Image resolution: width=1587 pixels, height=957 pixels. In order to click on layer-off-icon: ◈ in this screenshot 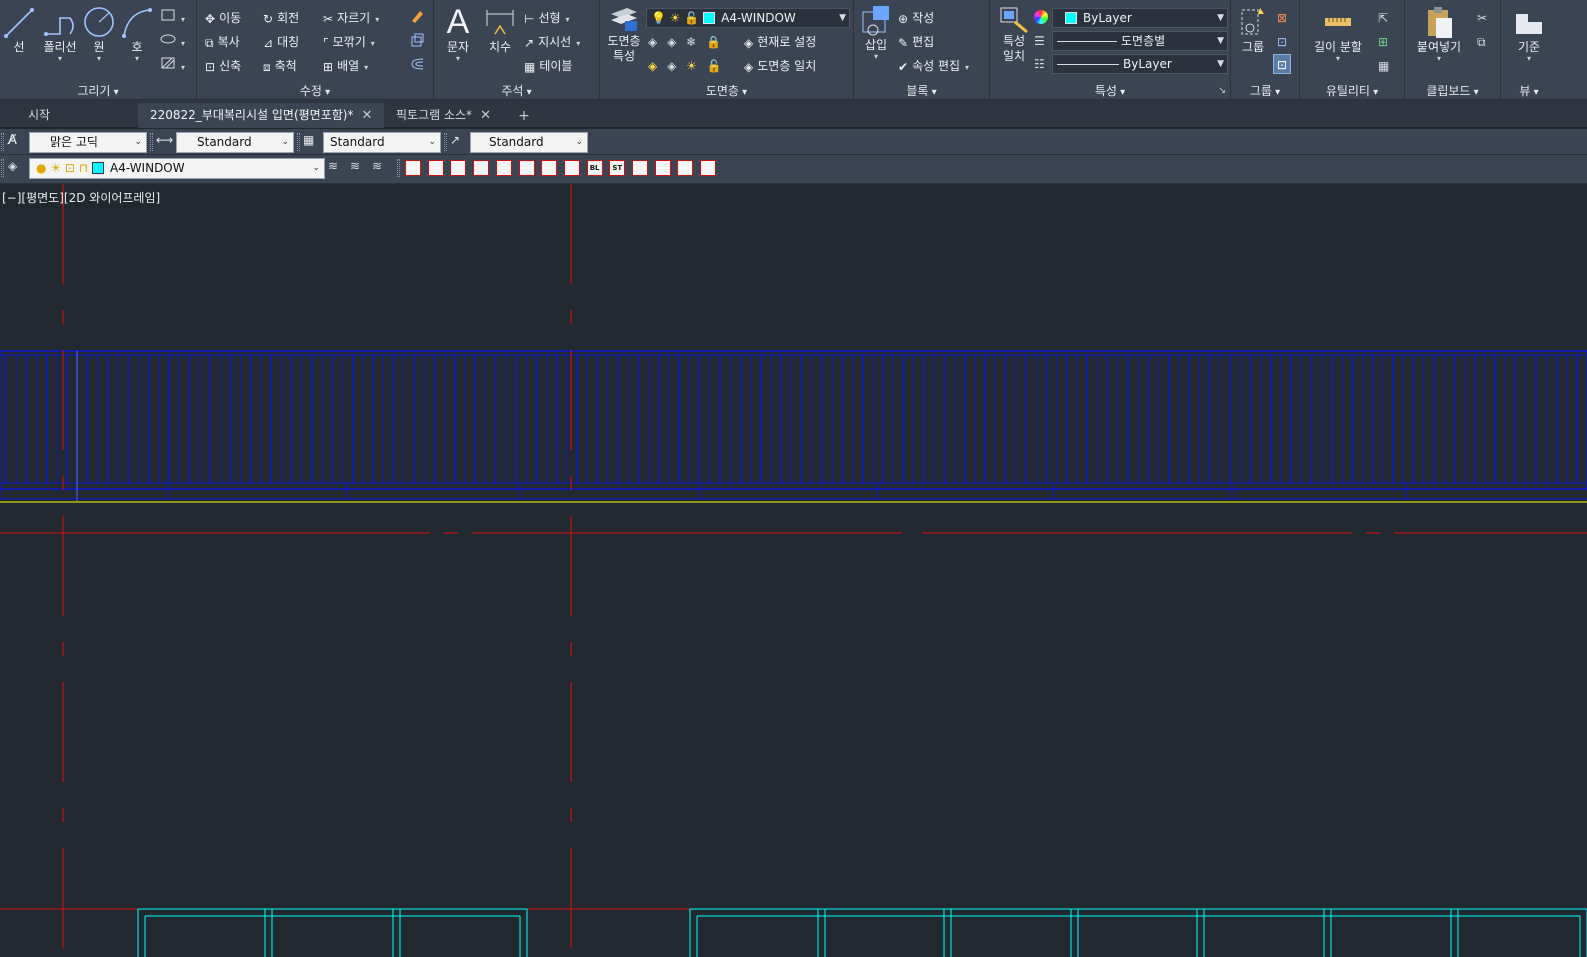, I will do `click(652, 42)`.